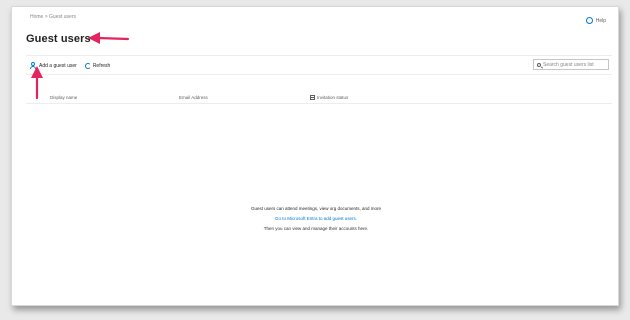 The image size is (630, 320). Describe the element at coordinates (87, 66) in the screenshot. I see `refresh-icon` at that location.